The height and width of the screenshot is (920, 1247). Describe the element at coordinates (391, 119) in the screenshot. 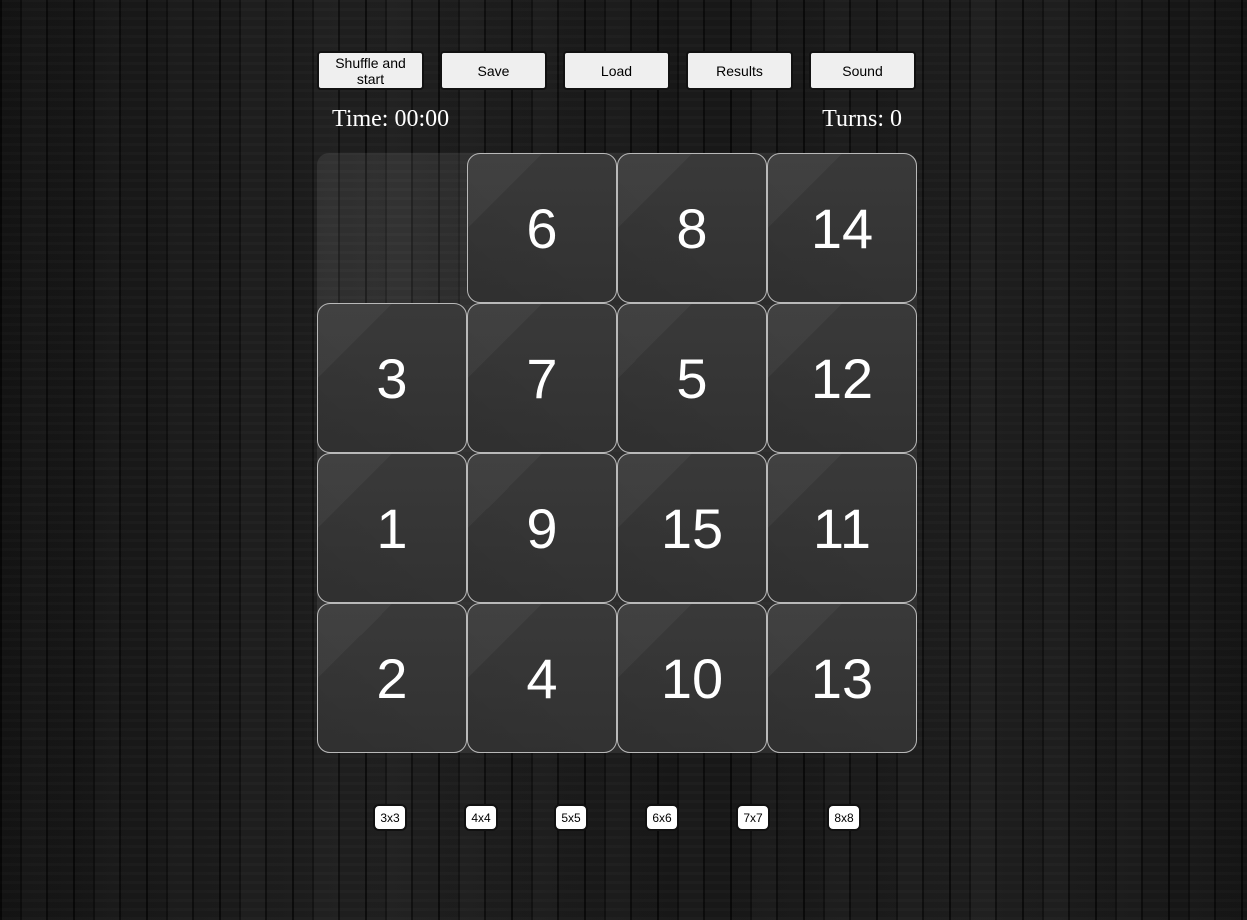

I see `timer-display: Time: 00:00` at that location.